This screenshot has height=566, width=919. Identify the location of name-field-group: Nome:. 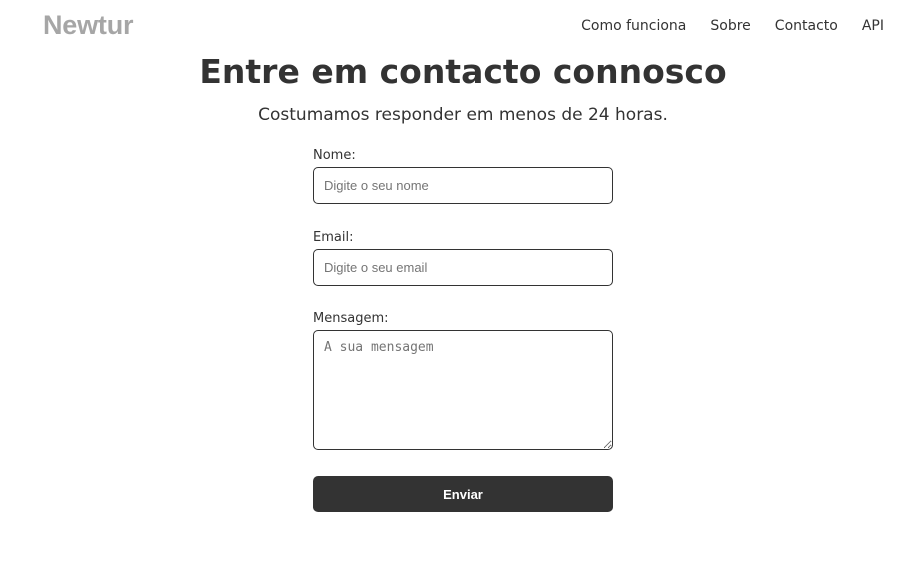
(463, 176).